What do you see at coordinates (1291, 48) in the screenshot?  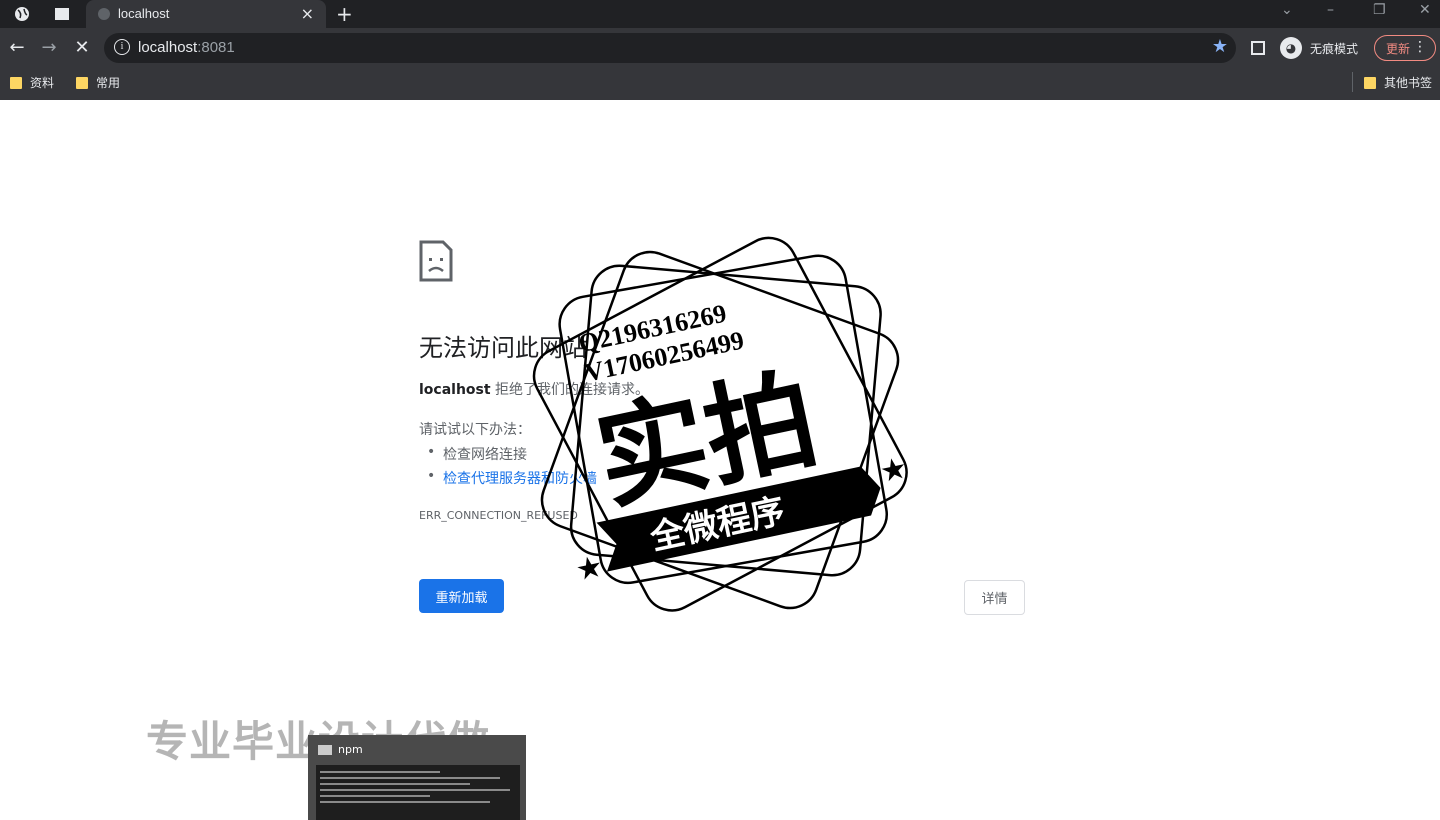 I see `incognito-icon: ◕` at bounding box center [1291, 48].